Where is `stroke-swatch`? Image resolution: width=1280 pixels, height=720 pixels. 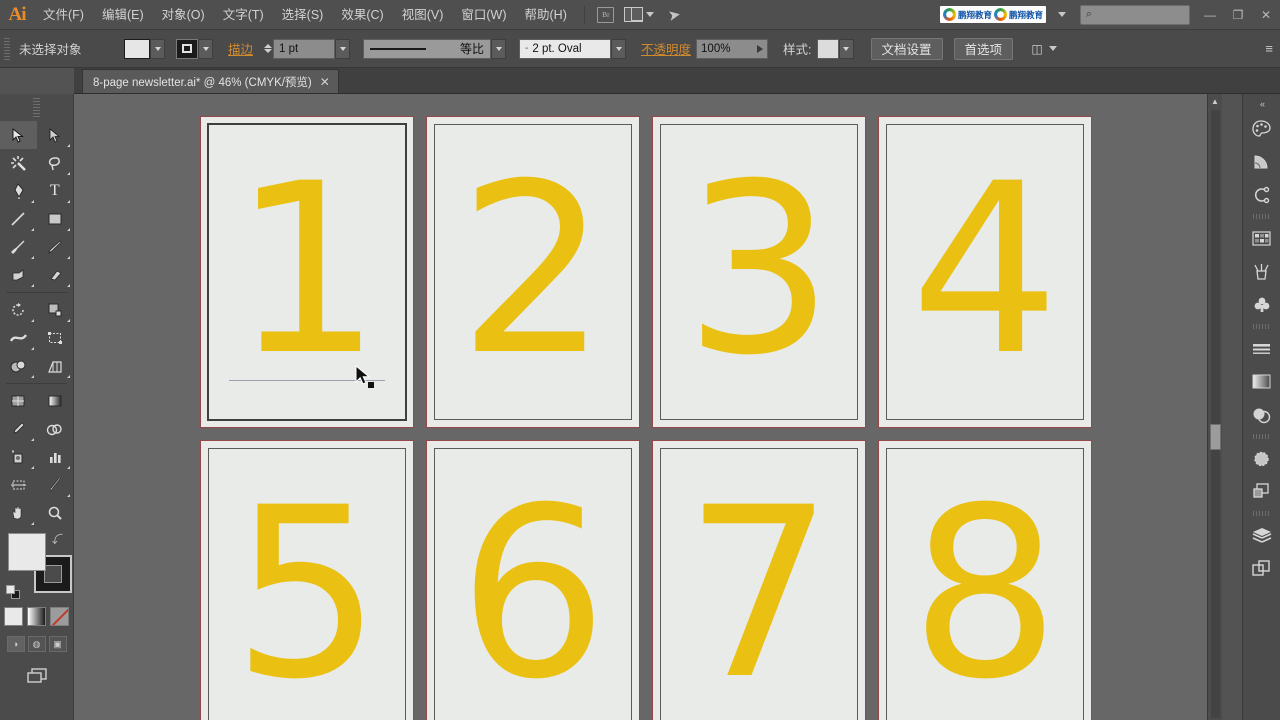
stroke-swatch is located at coordinates (187, 48).